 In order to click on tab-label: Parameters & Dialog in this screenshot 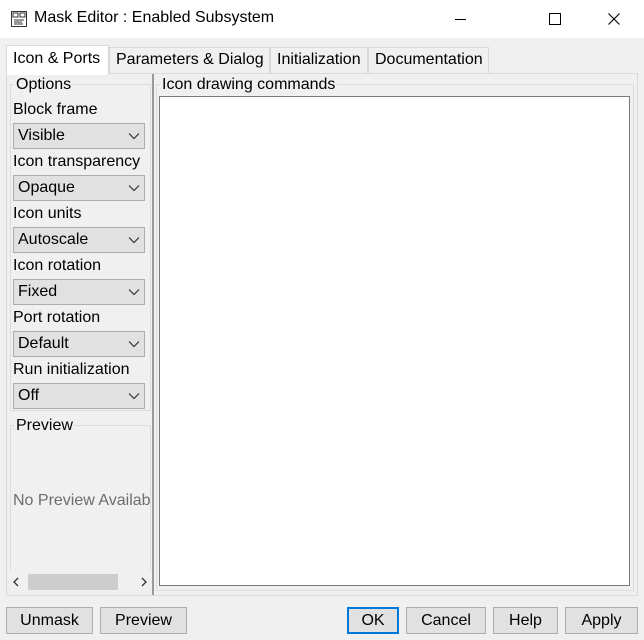, I will do `click(190, 59)`.